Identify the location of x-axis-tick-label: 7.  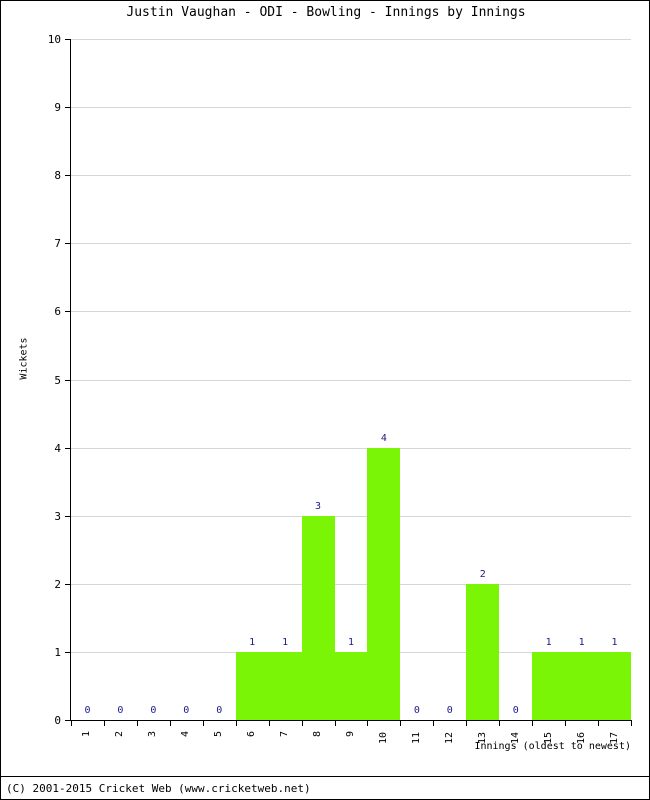
(285, 734).